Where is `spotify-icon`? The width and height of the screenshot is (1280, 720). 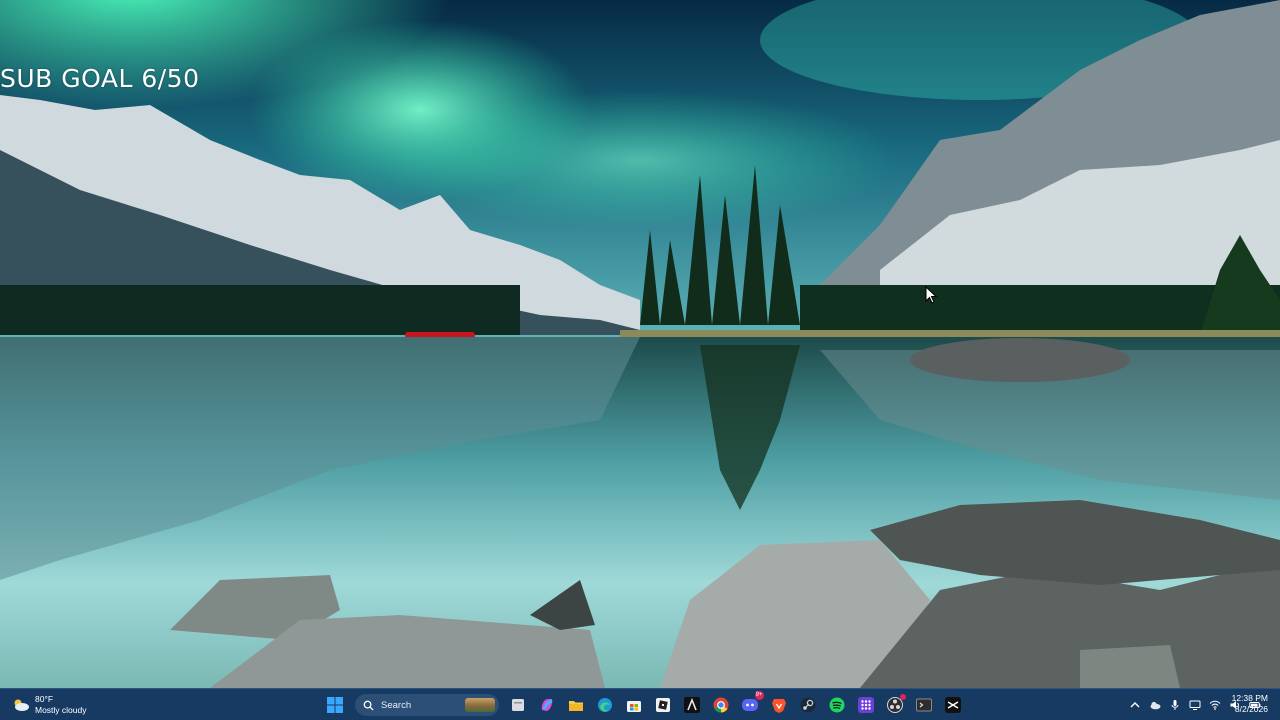 spotify-icon is located at coordinates (836, 705).